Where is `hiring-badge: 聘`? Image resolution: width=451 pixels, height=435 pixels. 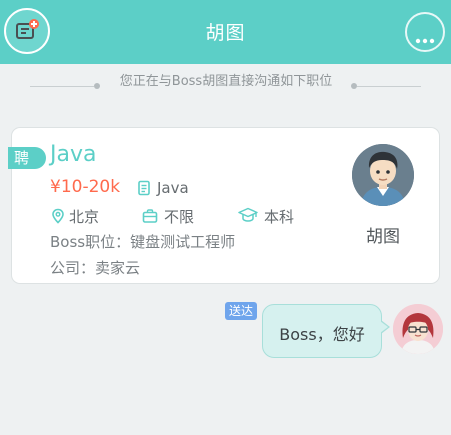
hiring-badge: 聘 is located at coordinates (27, 158).